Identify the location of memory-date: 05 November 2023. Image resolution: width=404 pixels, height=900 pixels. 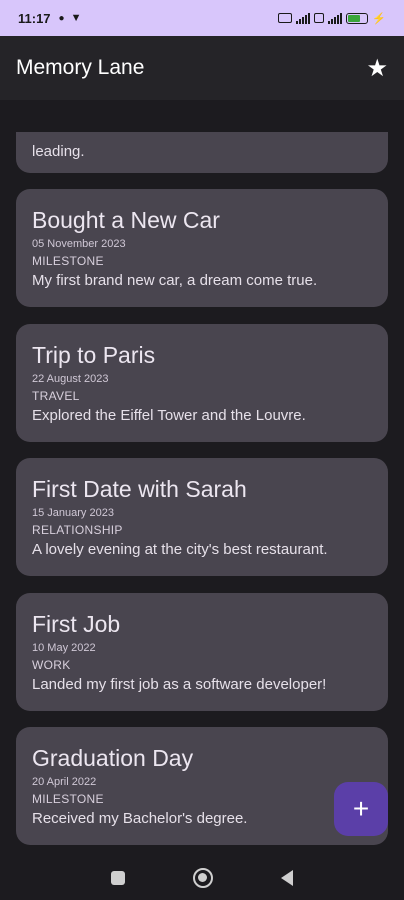
(79, 244).